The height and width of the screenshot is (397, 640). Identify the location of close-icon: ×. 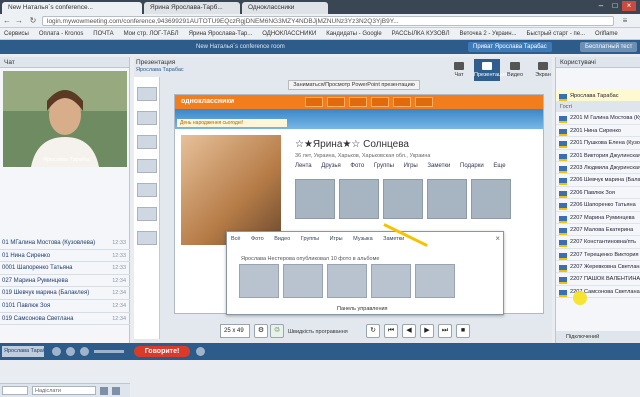
(629, 6).